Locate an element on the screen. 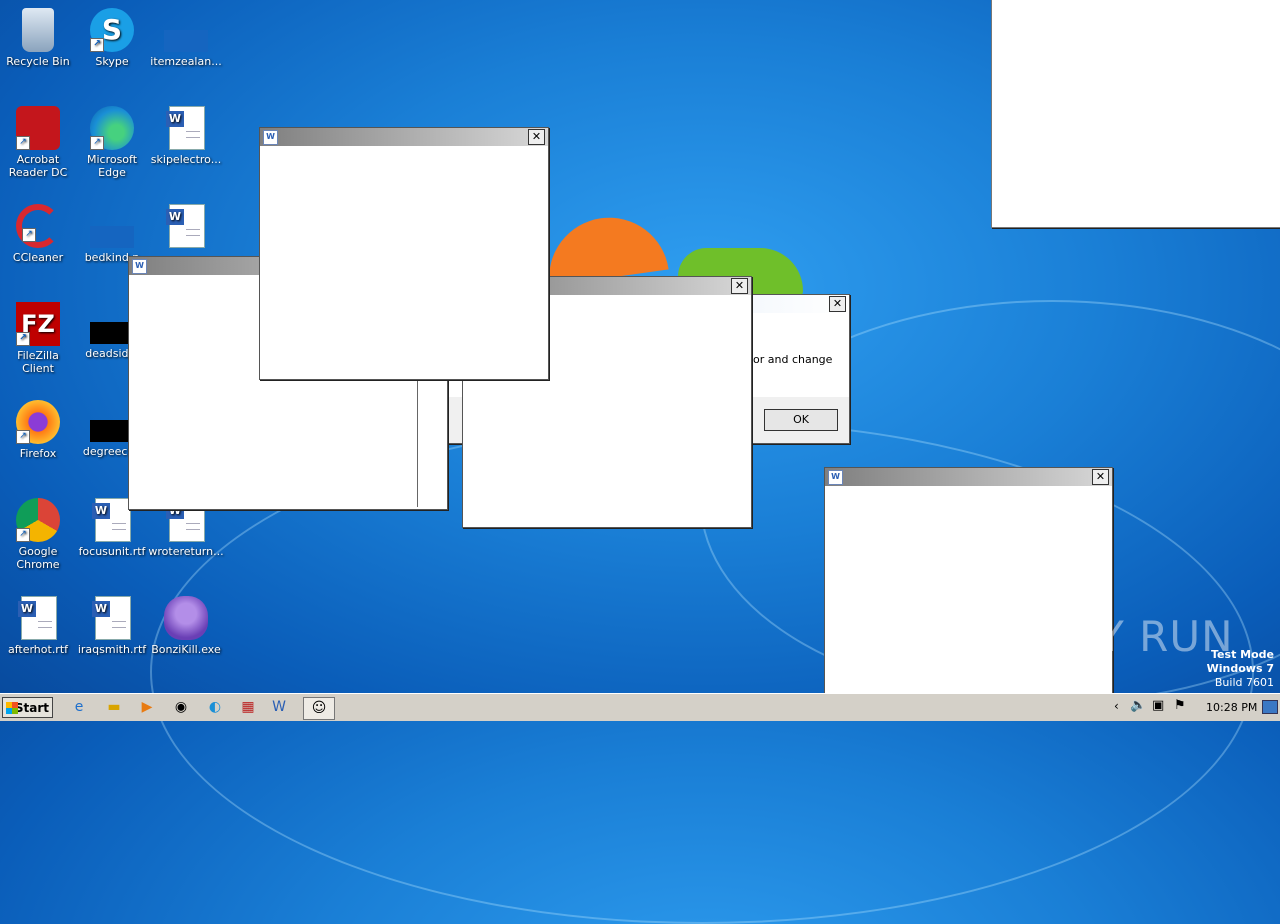  system-tray: ‹ 🔈 ▣ ⚑ 10:28 PM is located at coordinates (1196, 707).